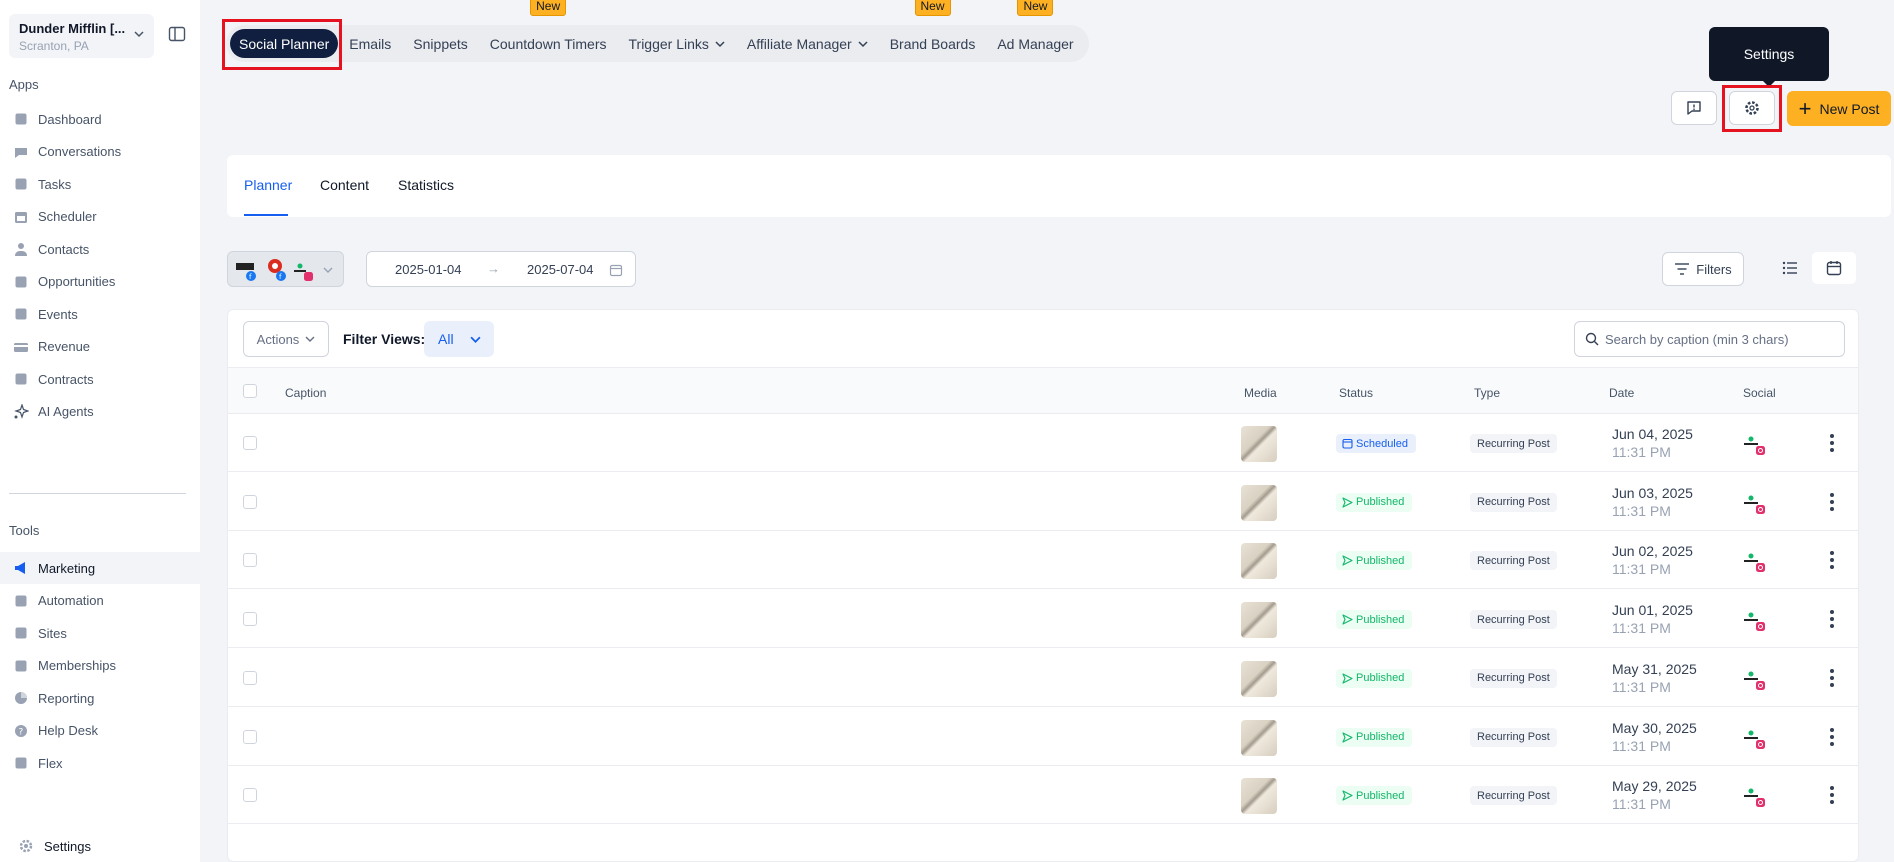  What do you see at coordinates (1834, 268) in the screenshot?
I see `calendar-view-button` at bounding box center [1834, 268].